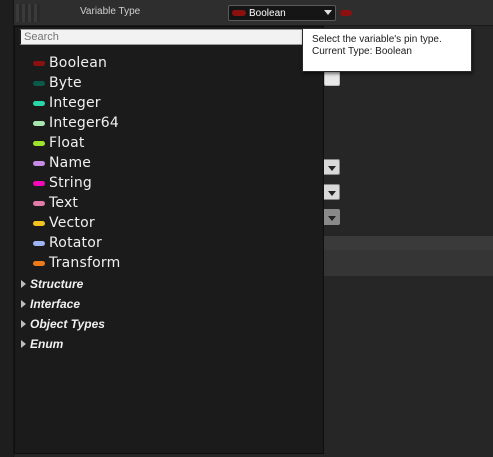  Describe the element at coordinates (346, 13) in the screenshot. I see `container-type-icon` at that location.